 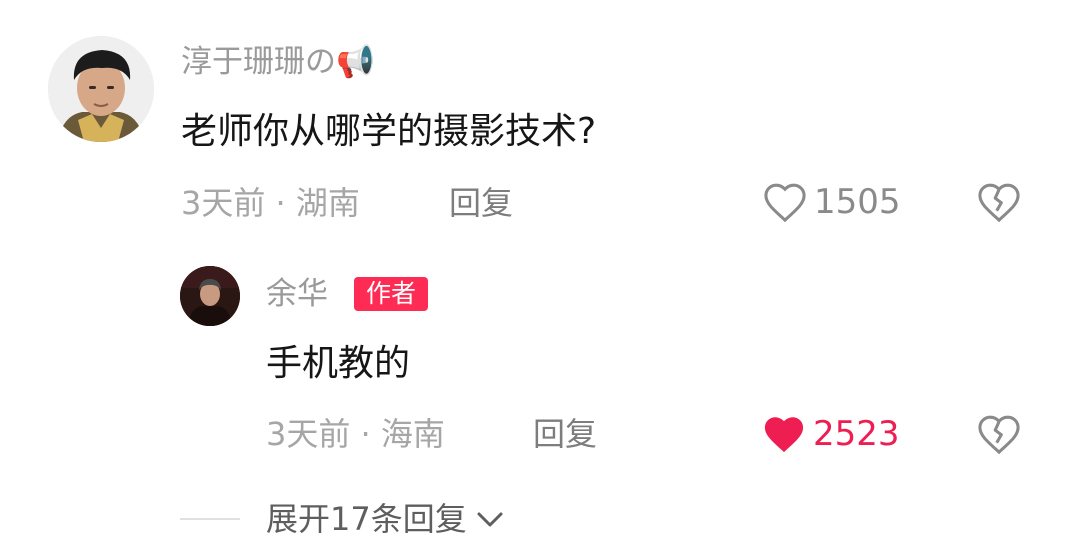 I want to click on comment-like-button: 1505, so click(x=831, y=202).